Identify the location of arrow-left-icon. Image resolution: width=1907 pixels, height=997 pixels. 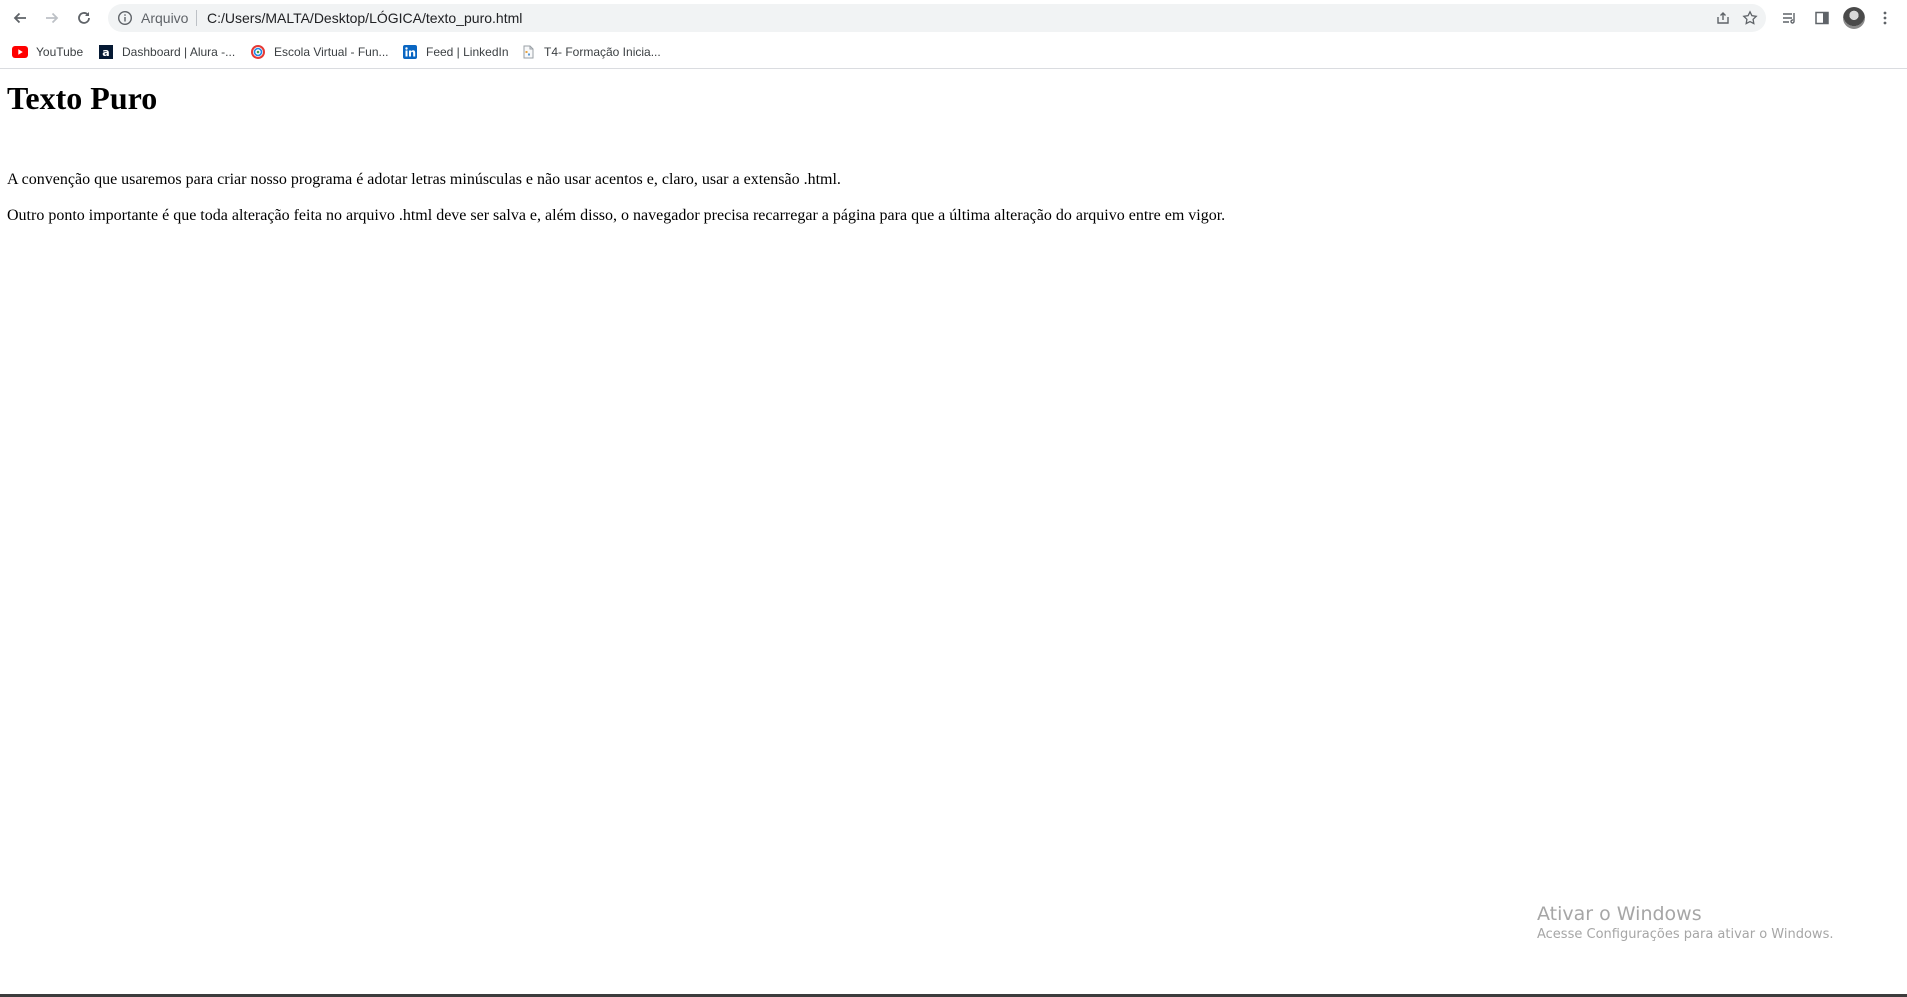
(19, 18).